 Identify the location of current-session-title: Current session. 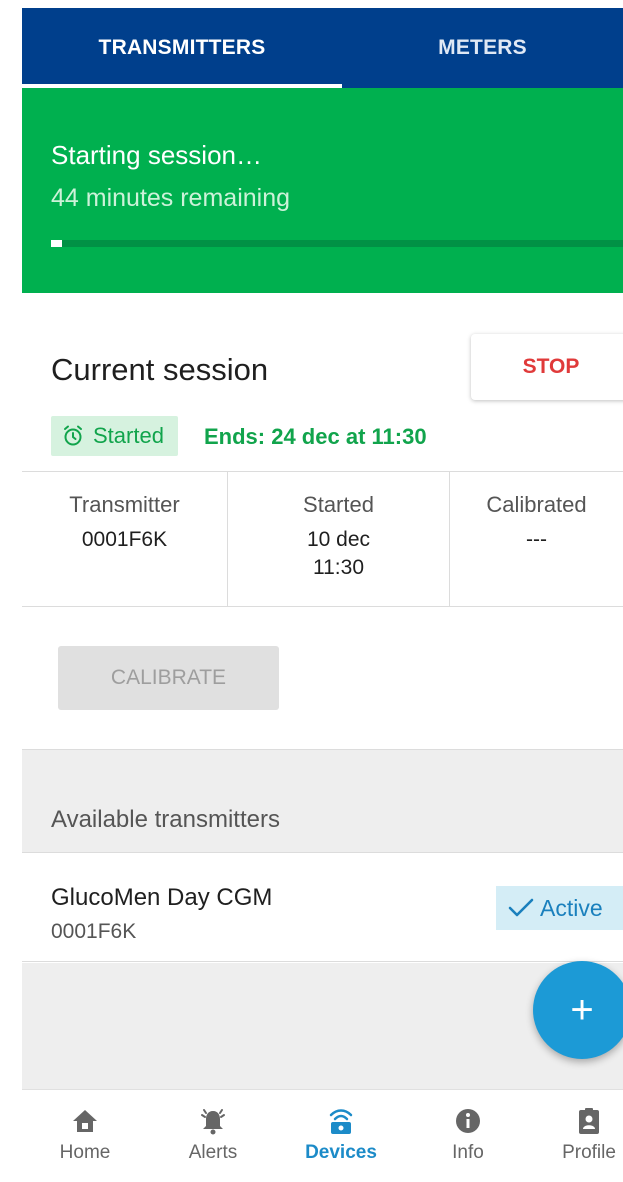
(160, 369).